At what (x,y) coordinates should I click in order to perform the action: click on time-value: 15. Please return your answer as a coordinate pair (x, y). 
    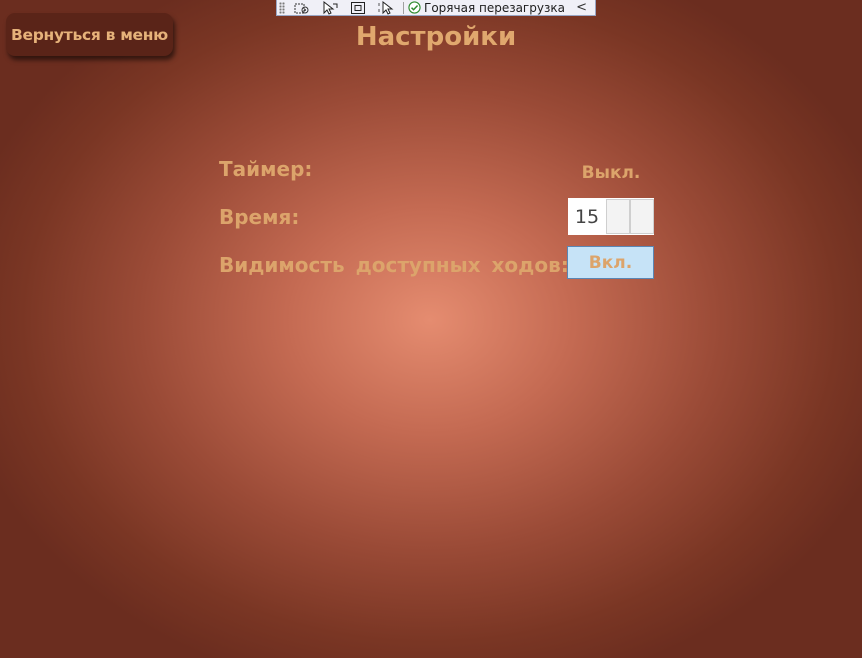
    Looking at the image, I should click on (587, 216).